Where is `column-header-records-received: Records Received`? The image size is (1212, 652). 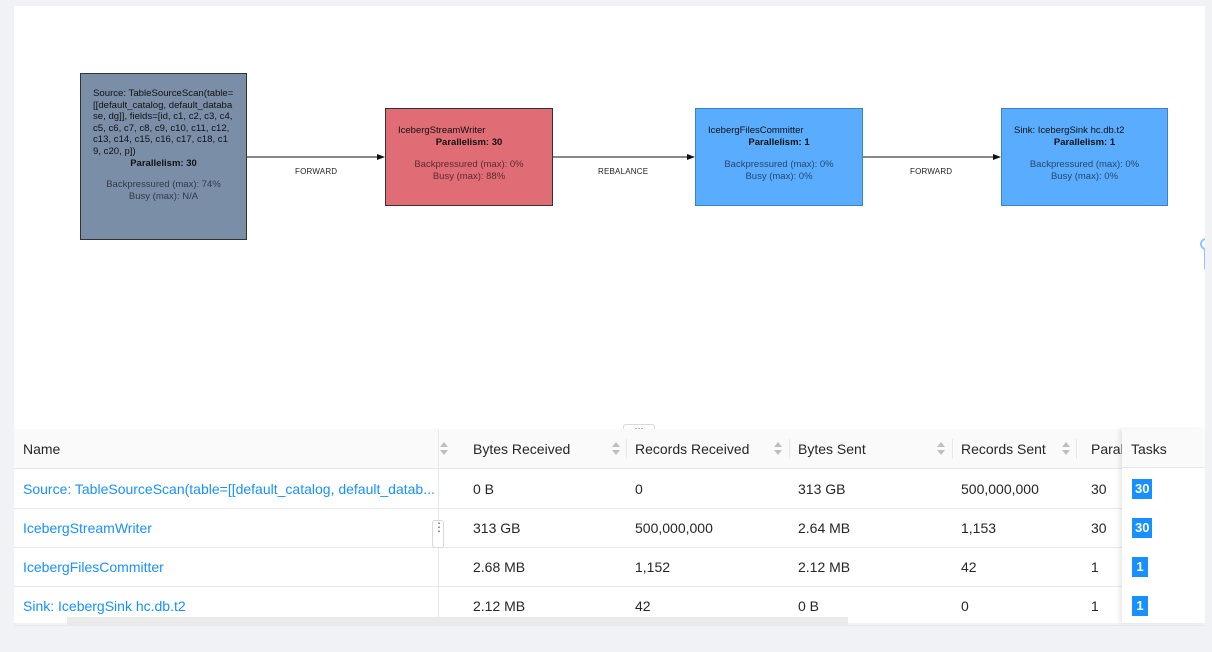
column-header-records-received: Records Received is located at coordinates (707, 448).